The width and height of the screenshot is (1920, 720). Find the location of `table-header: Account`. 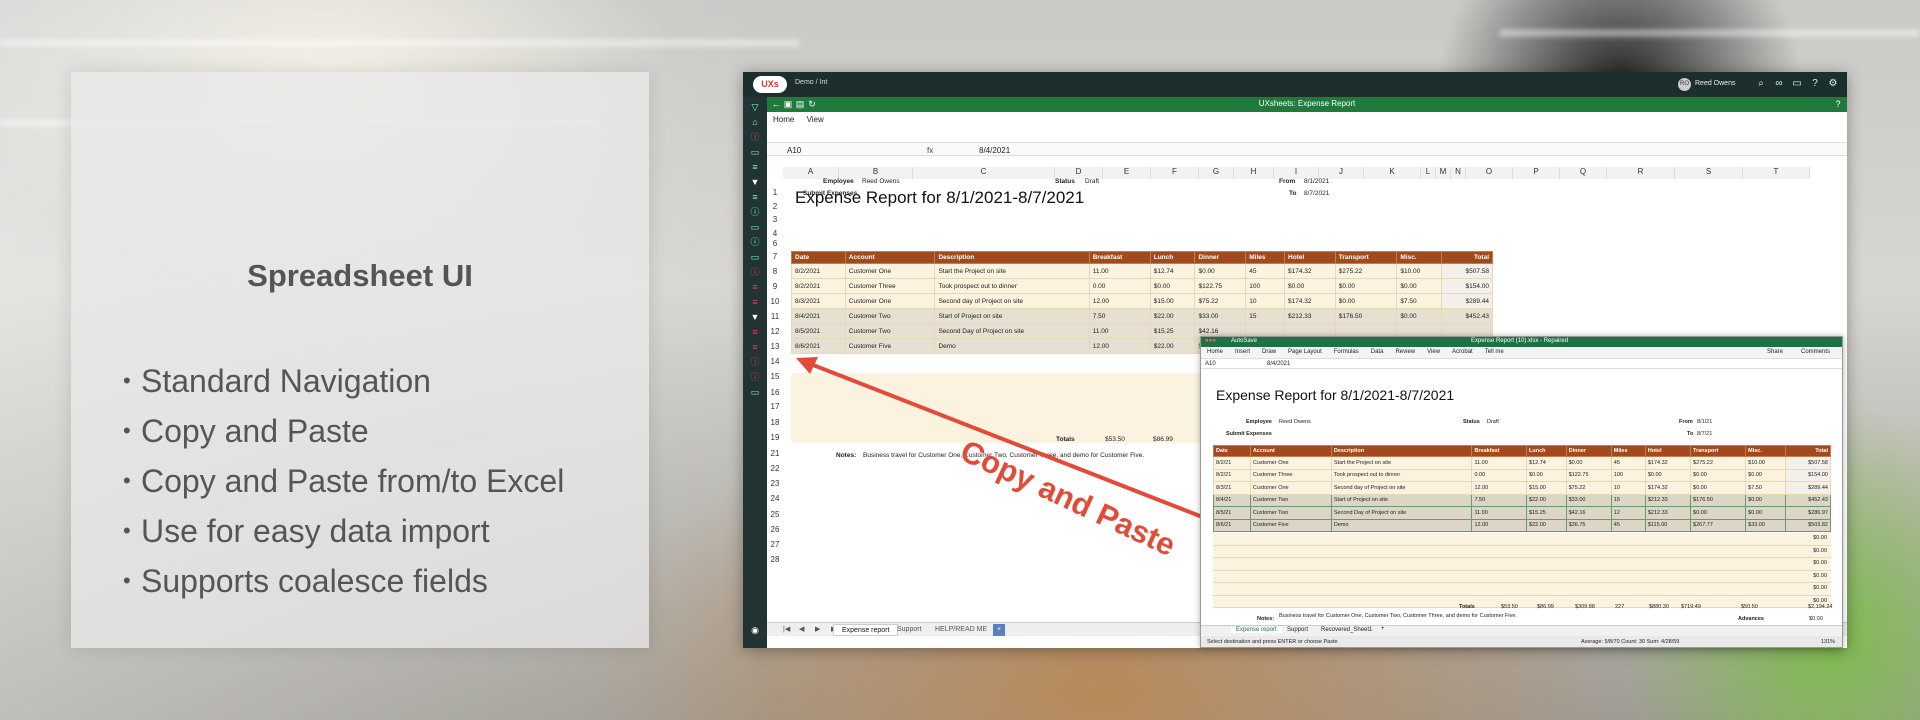

table-header: Account is located at coordinates (1290, 451).